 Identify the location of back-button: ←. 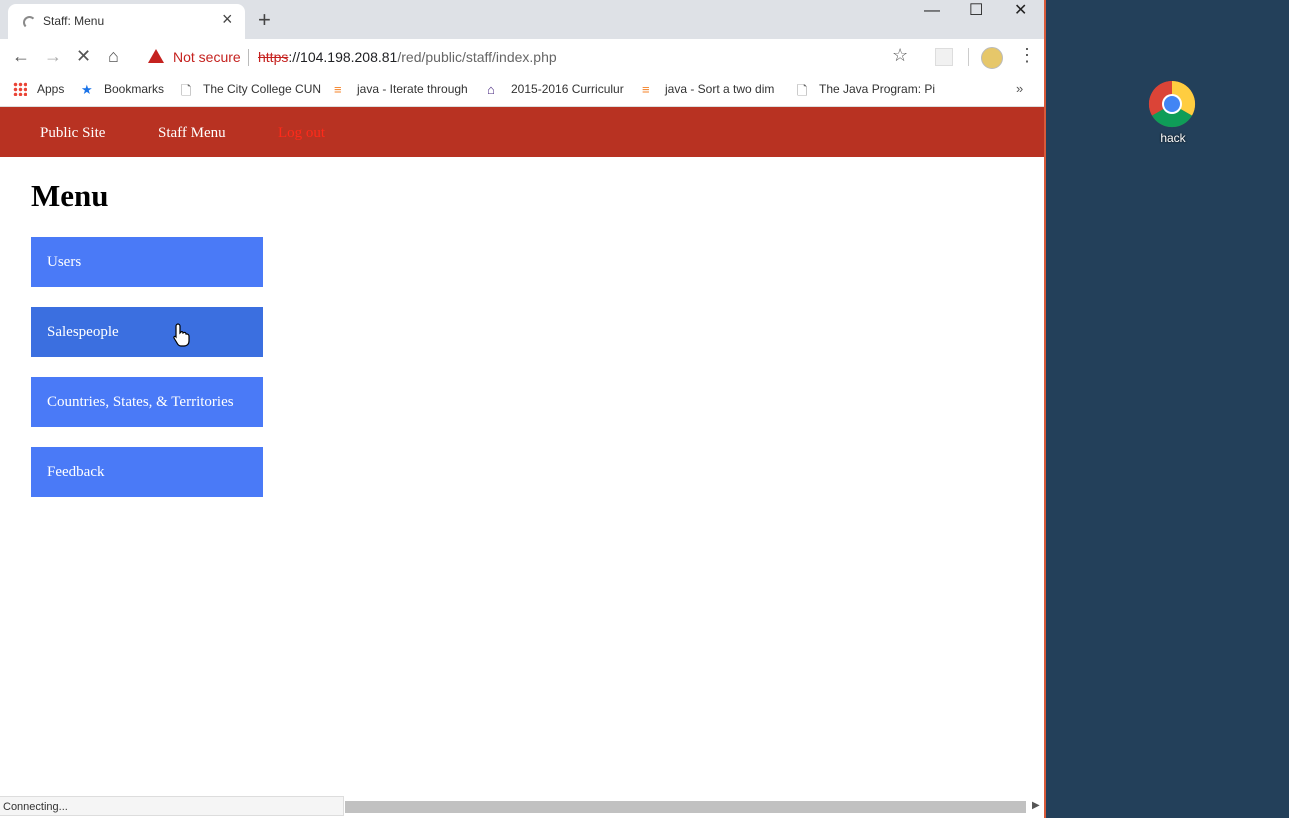
(21, 56).